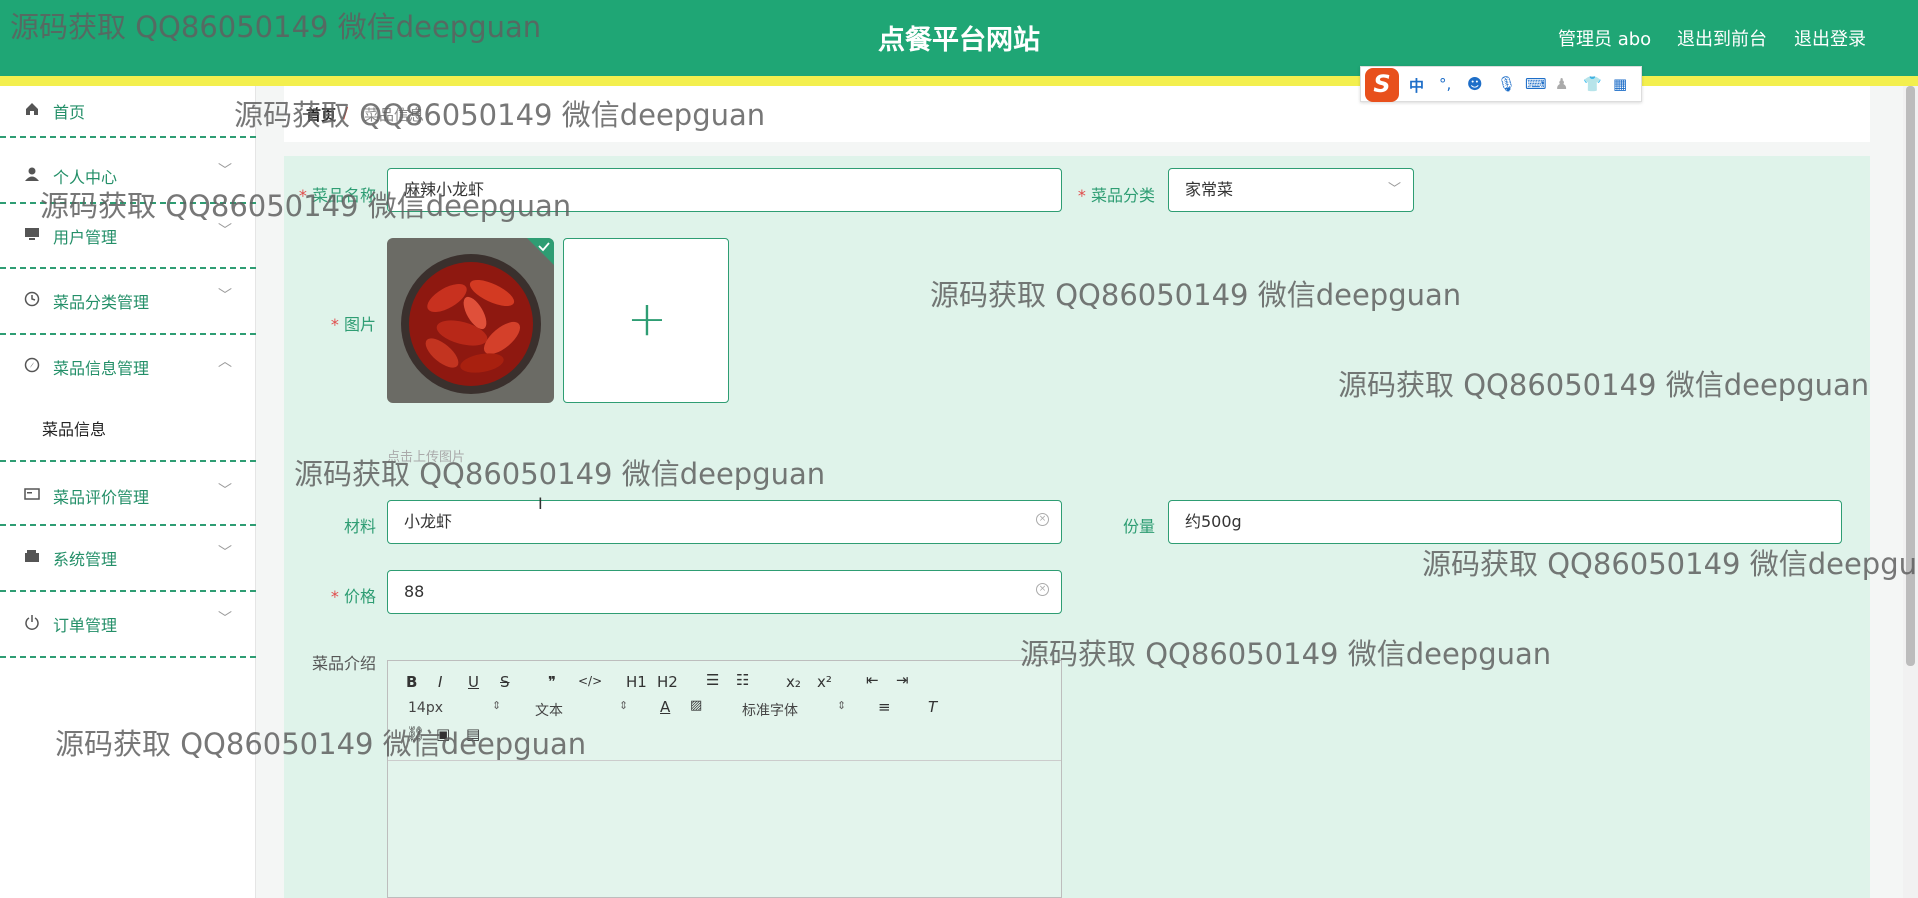 This screenshot has width=1918, height=898. What do you see at coordinates (32, 365) in the screenshot?
I see `compass-icon` at bounding box center [32, 365].